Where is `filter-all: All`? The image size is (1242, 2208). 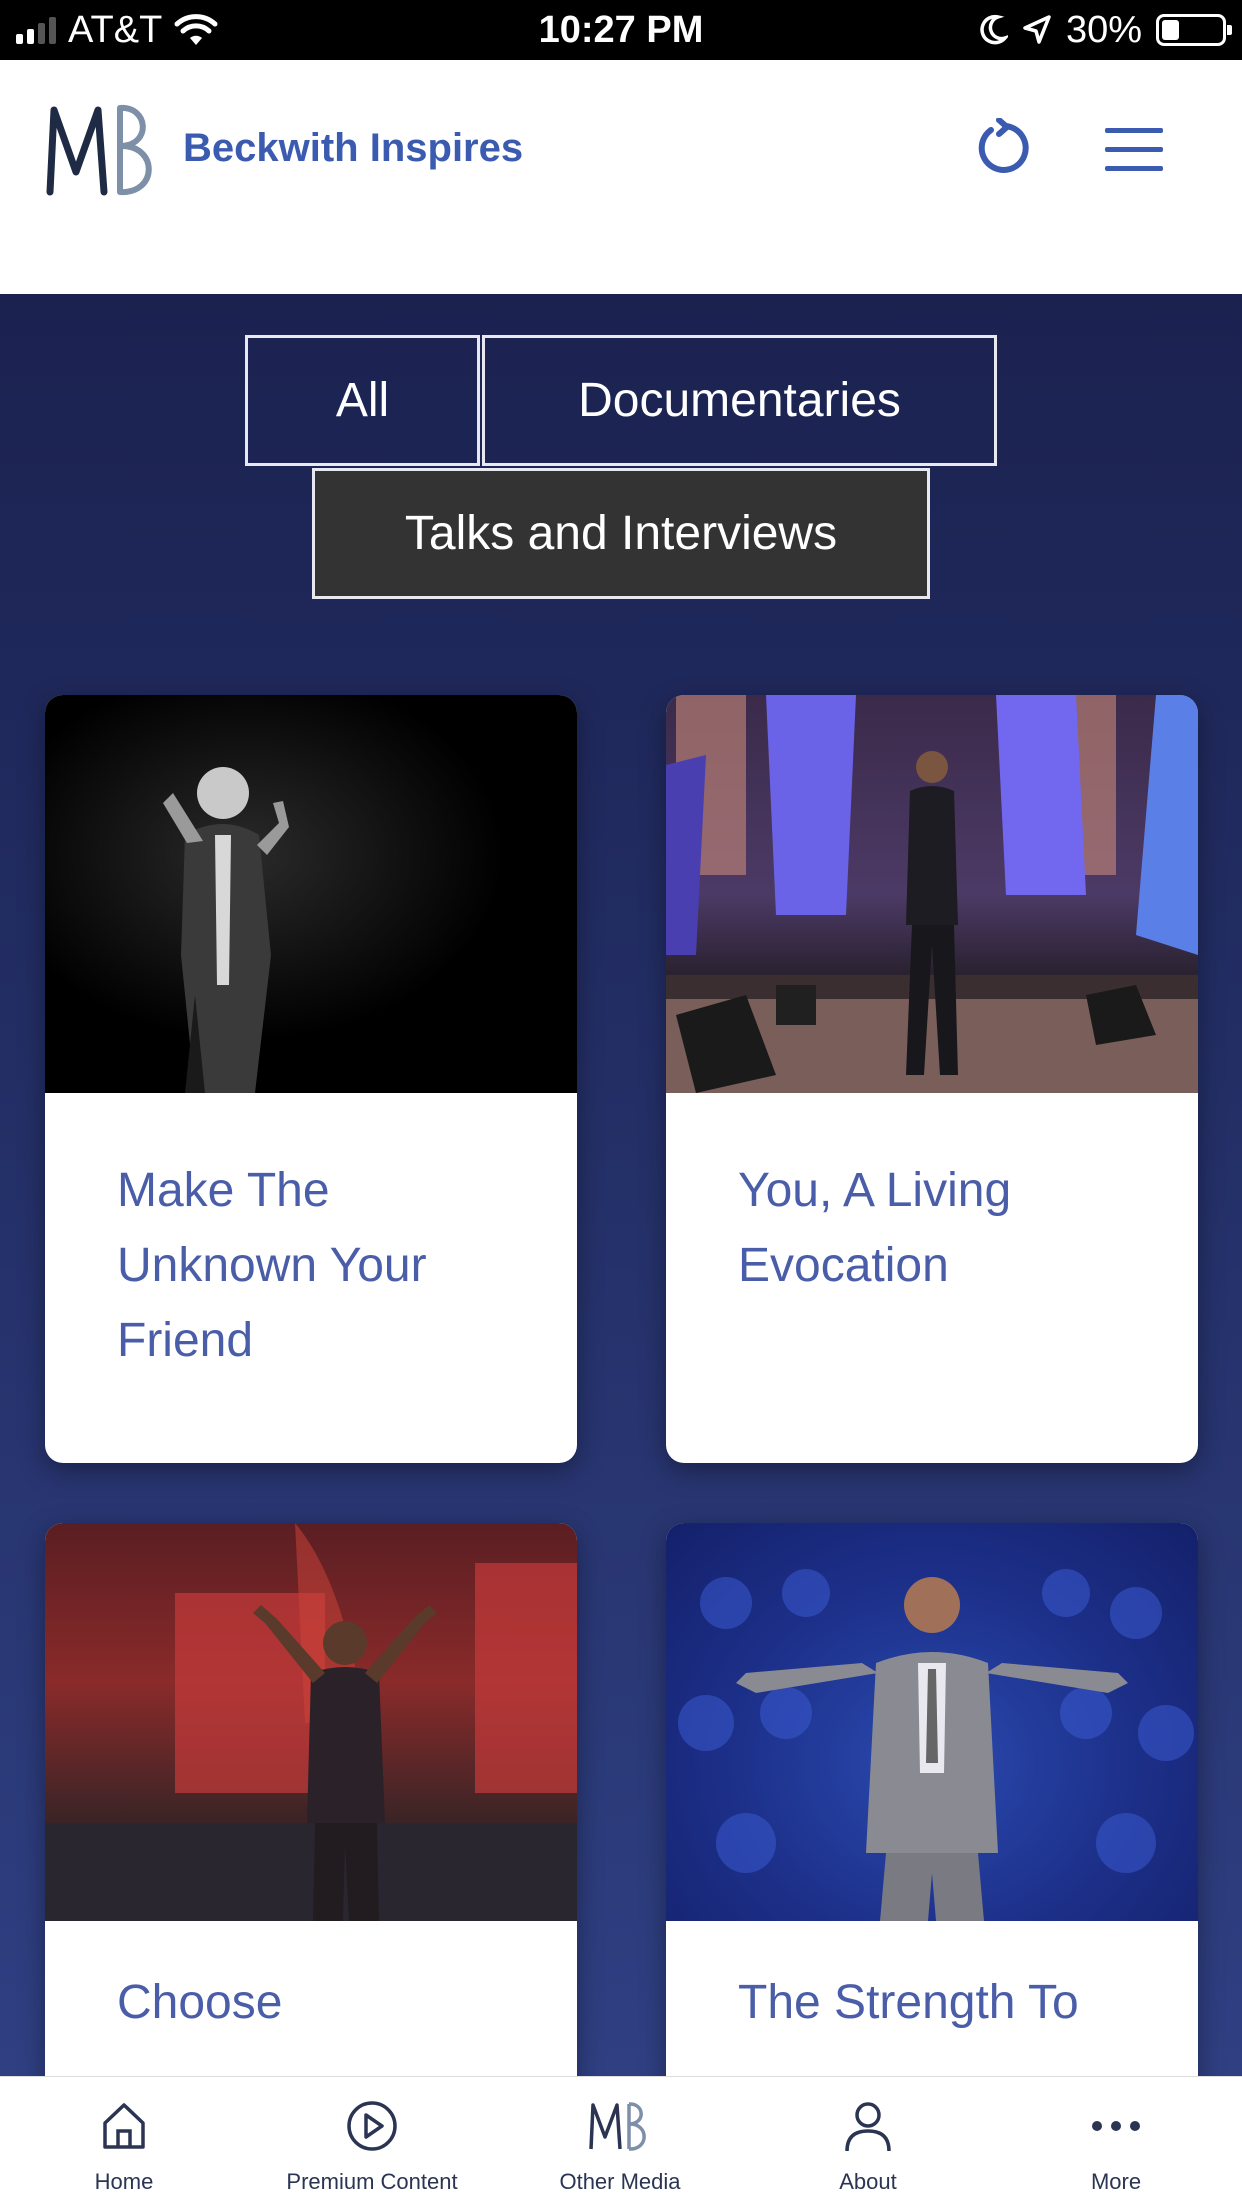
filter-all: All is located at coordinates (362, 400).